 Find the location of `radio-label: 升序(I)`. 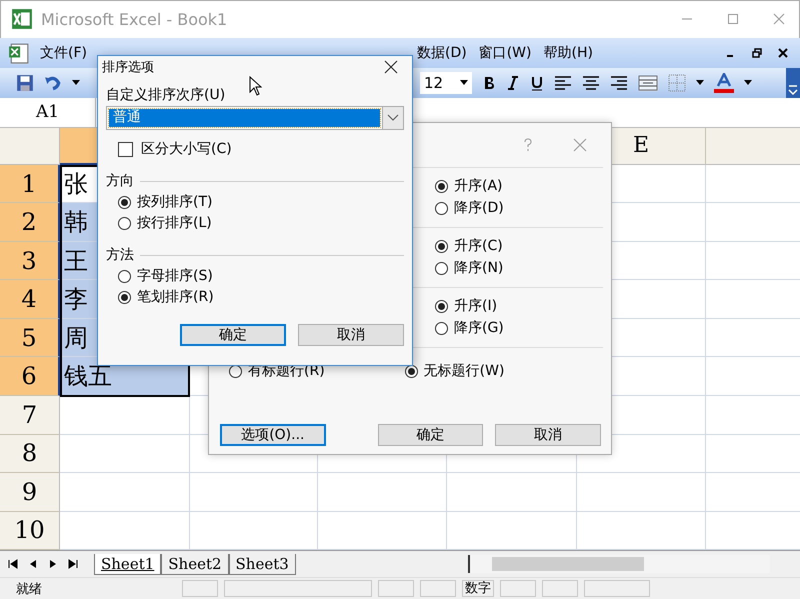

radio-label: 升序(I) is located at coordinates (476, 306).